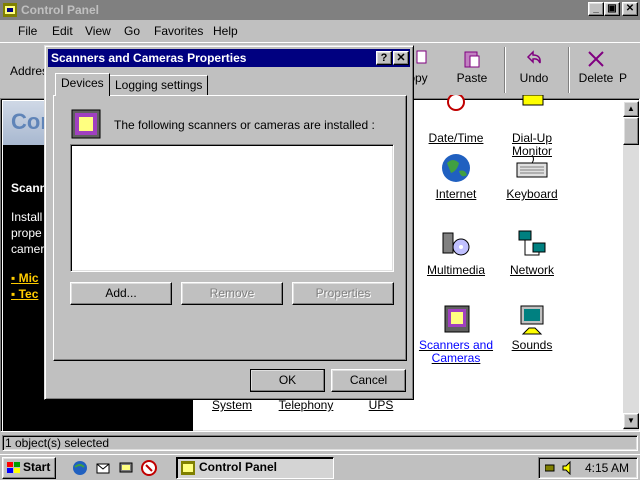 The image size is (640, 480). I want to click on taskbar-control-panel-button: Control Panel, so click(255, 468).